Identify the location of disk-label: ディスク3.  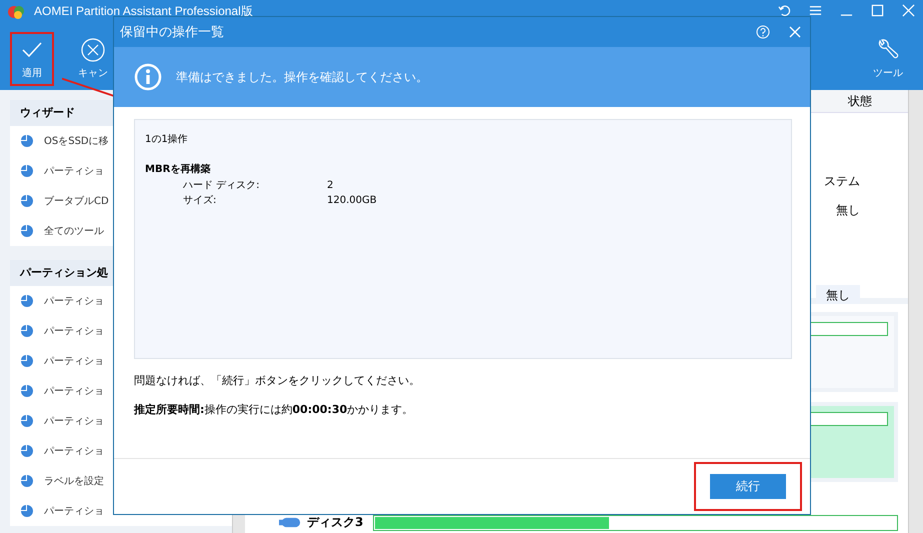
(335, 522).